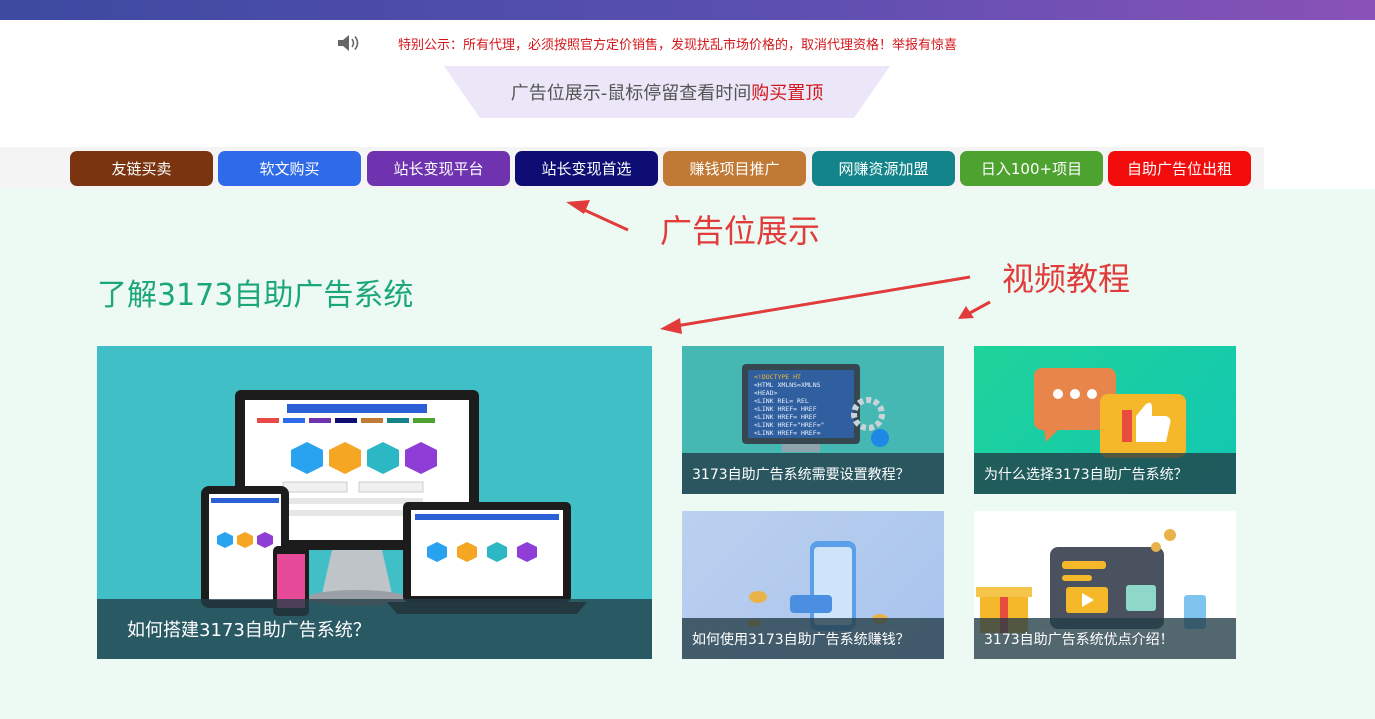  What do you see at coordinates (289, 168) in the screenshot?
I see `nav-button-2: 软文购买` at bounding box center [289, 168].